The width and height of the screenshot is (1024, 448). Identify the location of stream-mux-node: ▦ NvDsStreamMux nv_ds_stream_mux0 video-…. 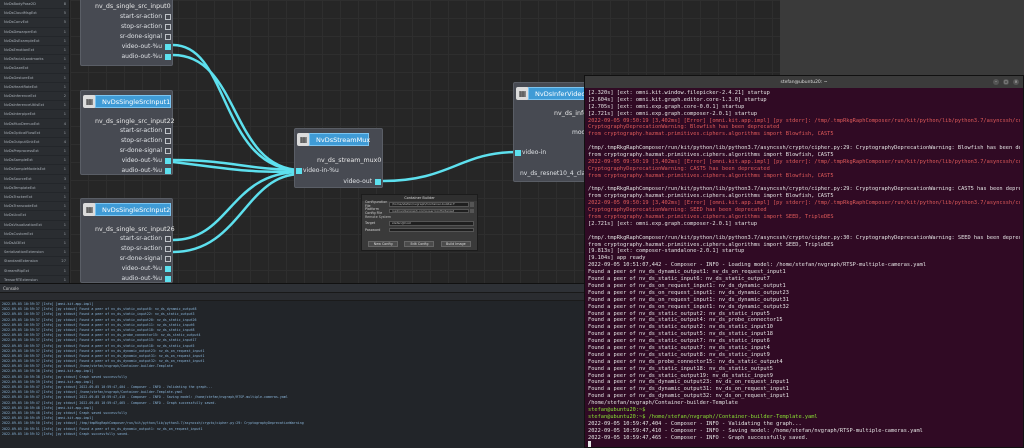
(338, 158).